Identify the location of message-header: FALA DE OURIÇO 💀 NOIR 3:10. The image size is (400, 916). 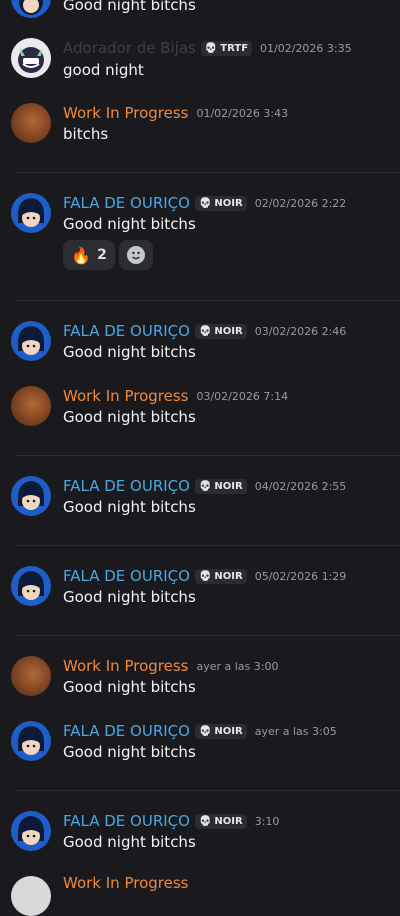
(171, 821).